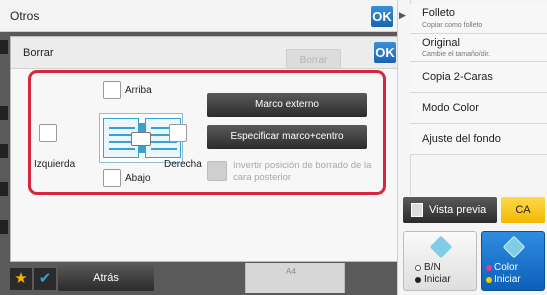 This screenshot has width=547, height=295. Describe the element at coordinates (439, 13) in the screenshot. I see `rp-item-label: Folleto` at that location.